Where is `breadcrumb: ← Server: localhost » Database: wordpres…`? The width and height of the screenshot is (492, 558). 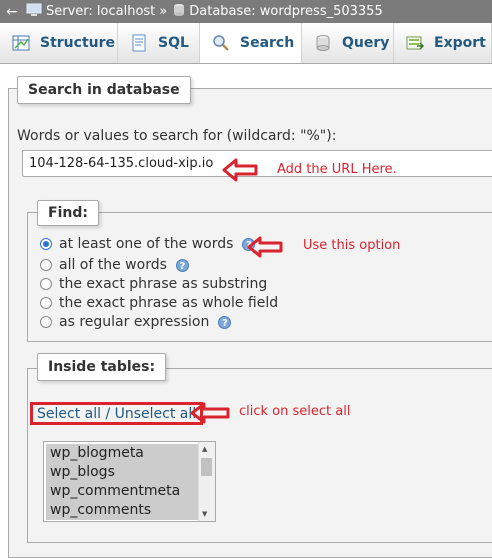
breadcrumb: ← Server: localhost » Database: wordpres… is located at coordinates (246, 11).